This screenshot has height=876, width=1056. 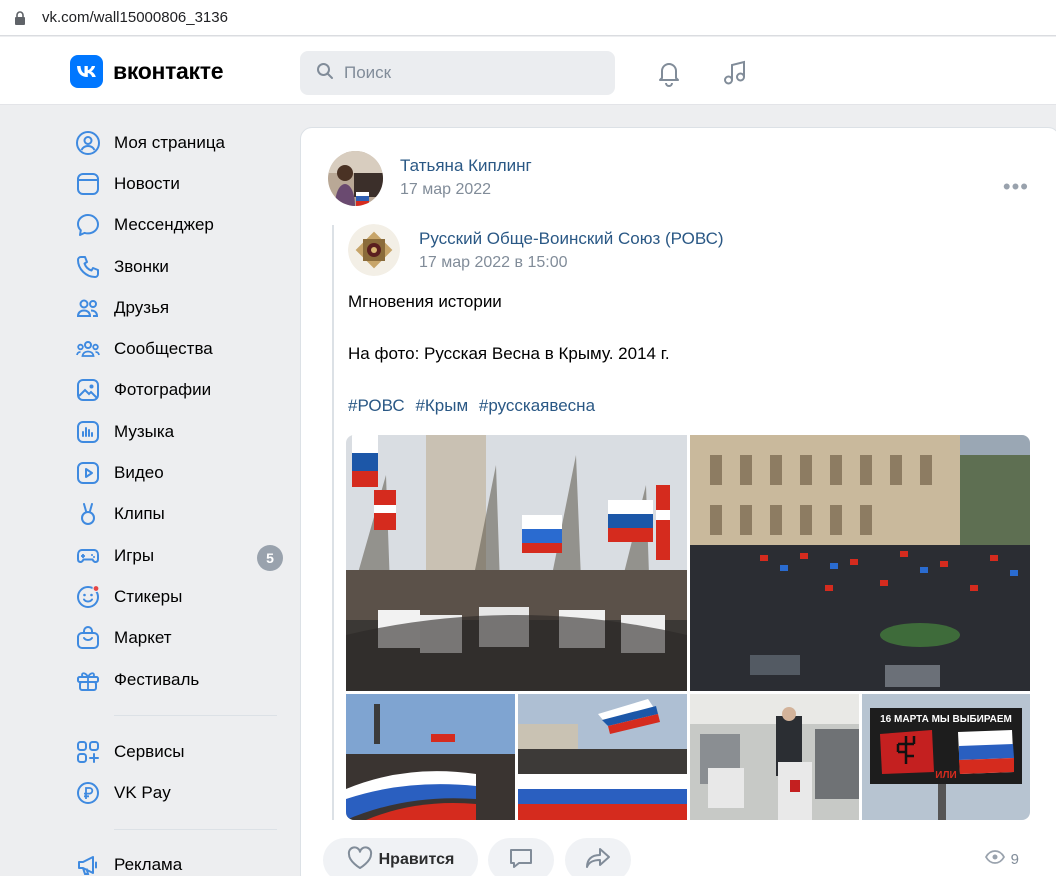 I want to click on sidebar-item-label: Сообщества, so click(x=163, y=349).